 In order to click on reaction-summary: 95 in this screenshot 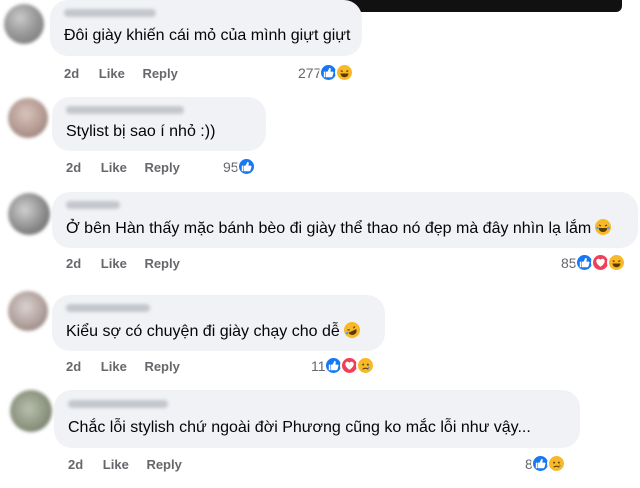, I will do `click(239, 166)`.